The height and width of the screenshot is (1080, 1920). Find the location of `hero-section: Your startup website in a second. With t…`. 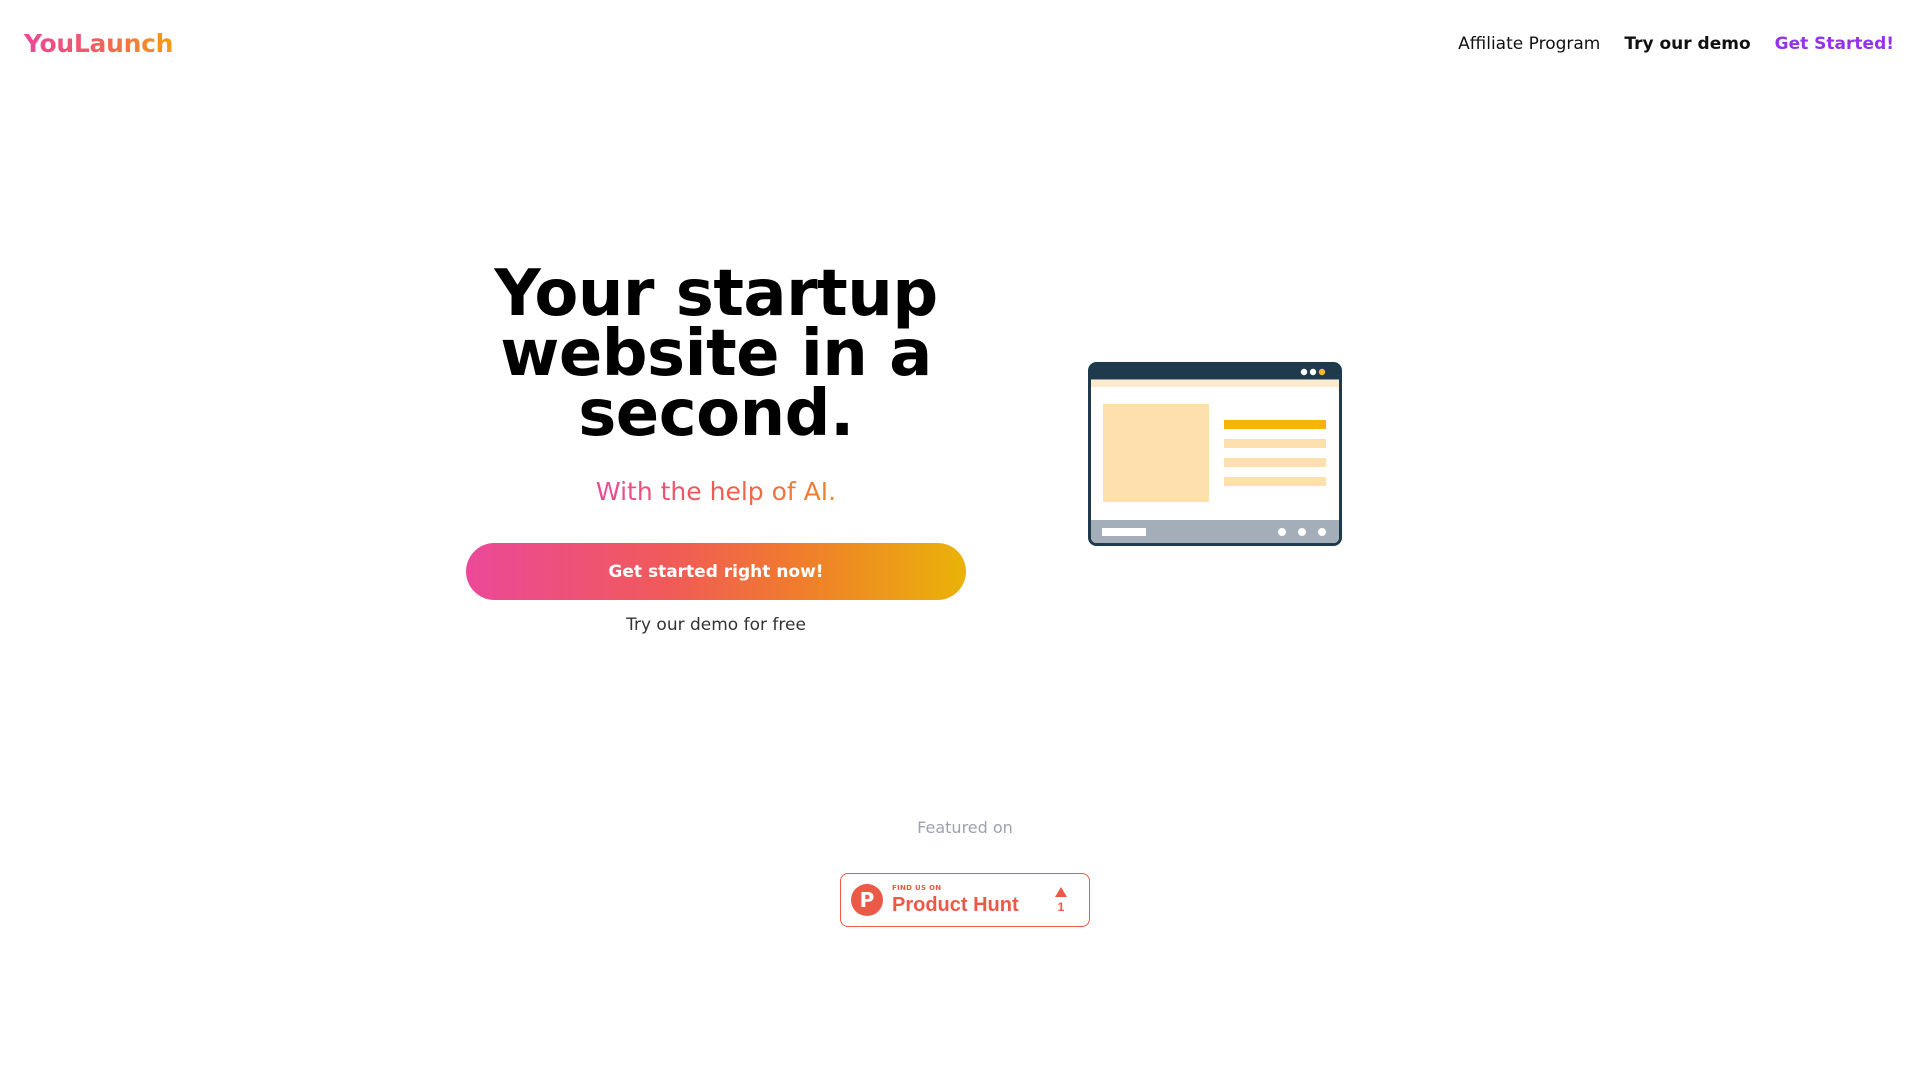

hero-section: Your startup website in a second. With t… is located at coordinates (716, 386).